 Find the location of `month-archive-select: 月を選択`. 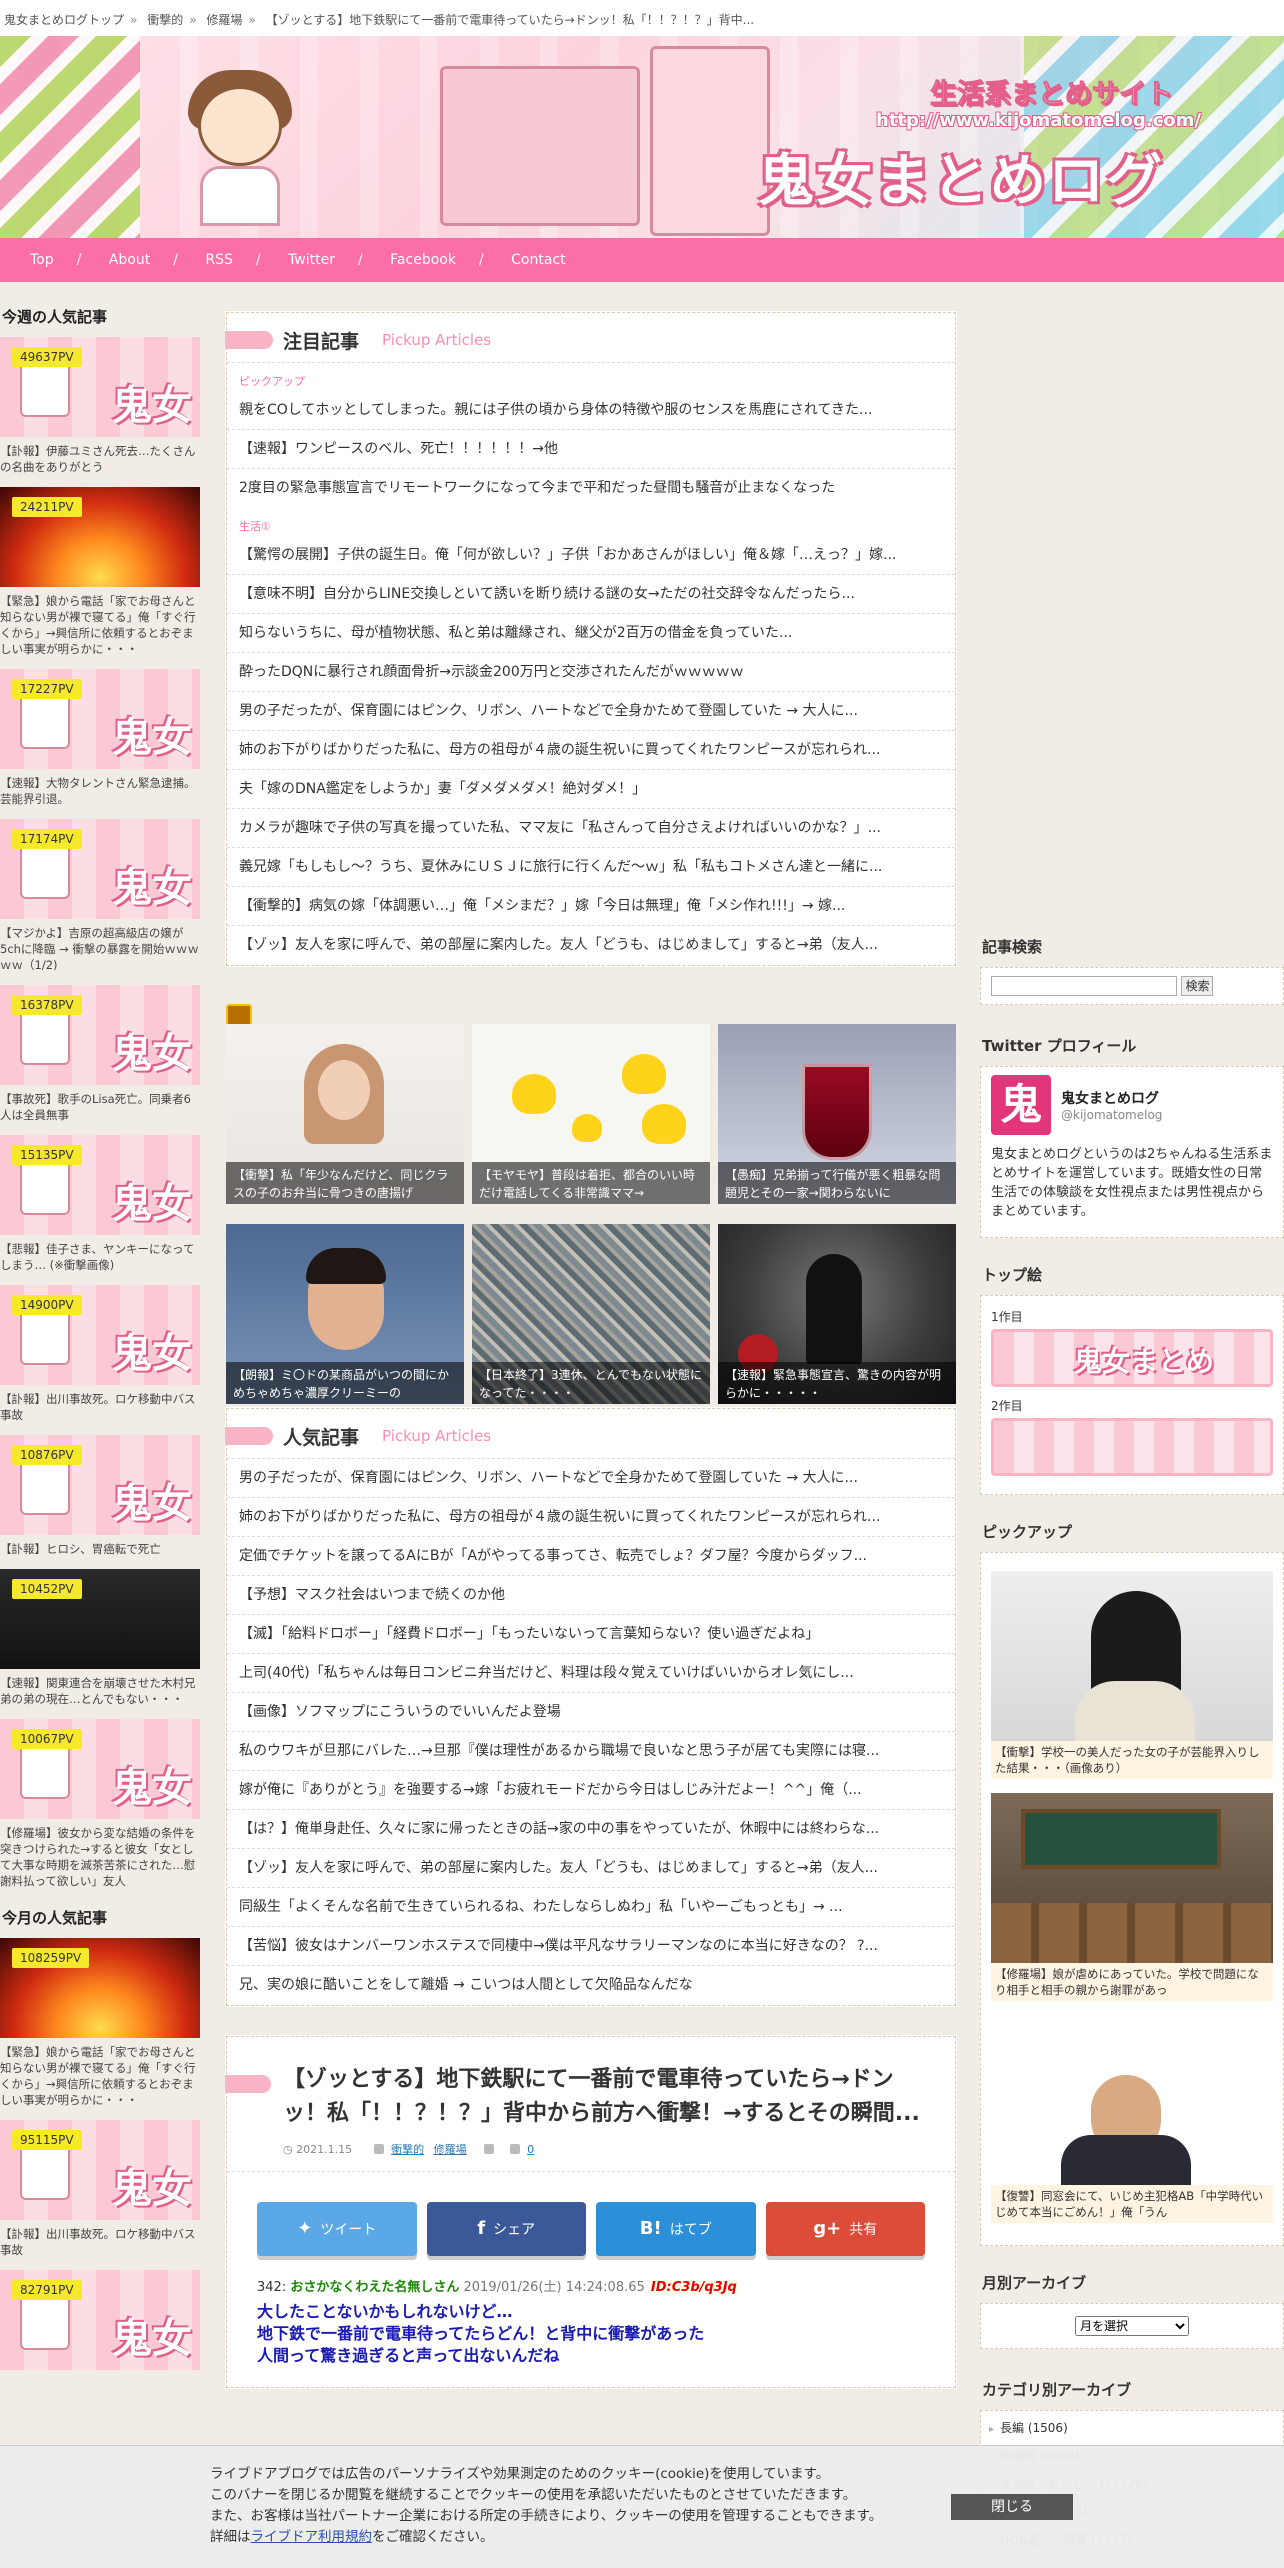

month-archive-select: 月を選択 is located at coordinates (1132, 2326).